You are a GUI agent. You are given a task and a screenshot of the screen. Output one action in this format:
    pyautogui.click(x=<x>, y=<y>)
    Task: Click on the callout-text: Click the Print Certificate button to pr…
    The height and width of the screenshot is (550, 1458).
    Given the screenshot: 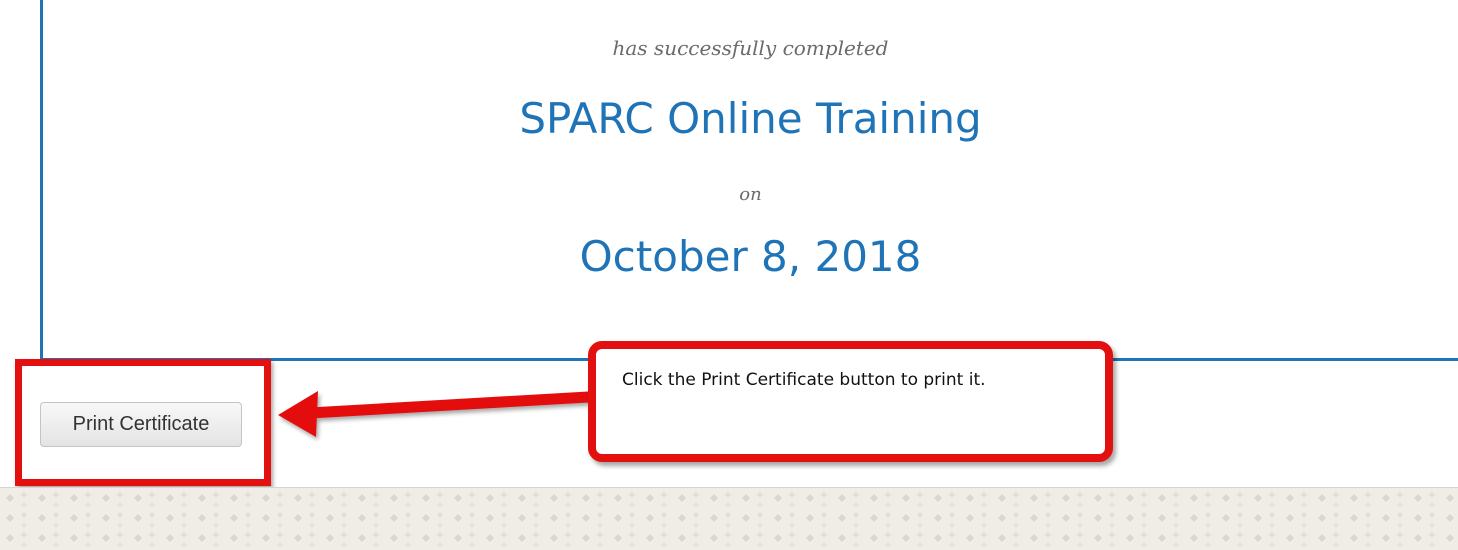 What is the action you would take?
    pyautogui.click(x=804, y=380)
    